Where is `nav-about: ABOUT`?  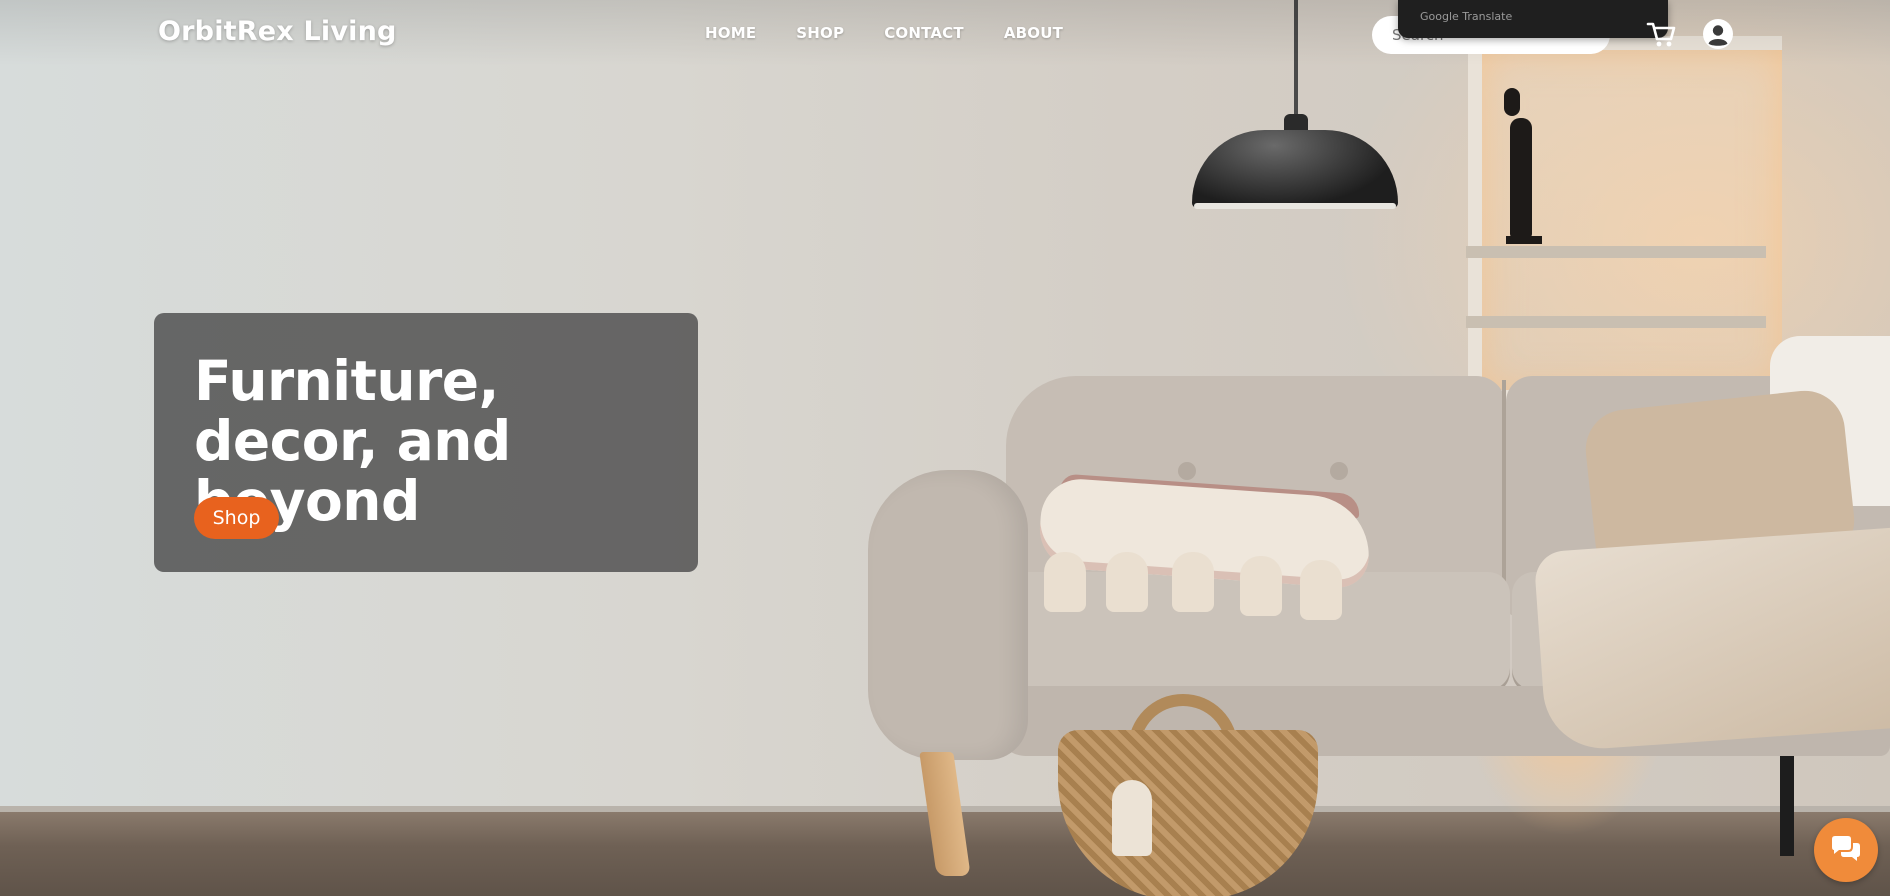 nav-about: ABOUT is located at coordinates (1033, 33).